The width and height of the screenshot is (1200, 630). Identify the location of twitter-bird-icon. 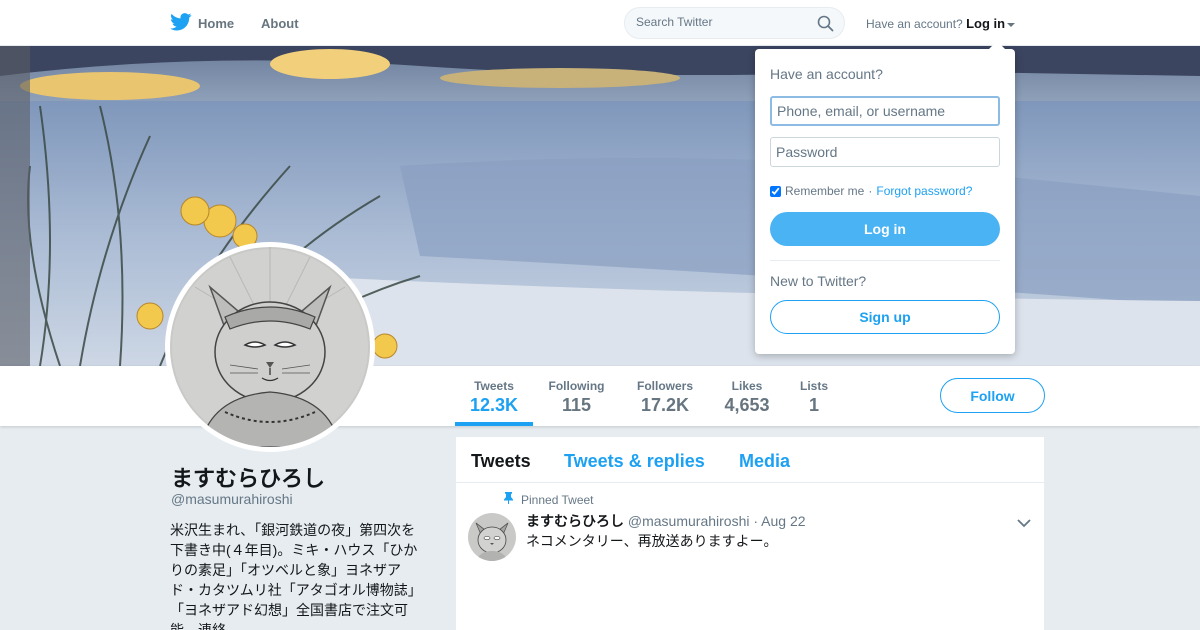
(181, 23).